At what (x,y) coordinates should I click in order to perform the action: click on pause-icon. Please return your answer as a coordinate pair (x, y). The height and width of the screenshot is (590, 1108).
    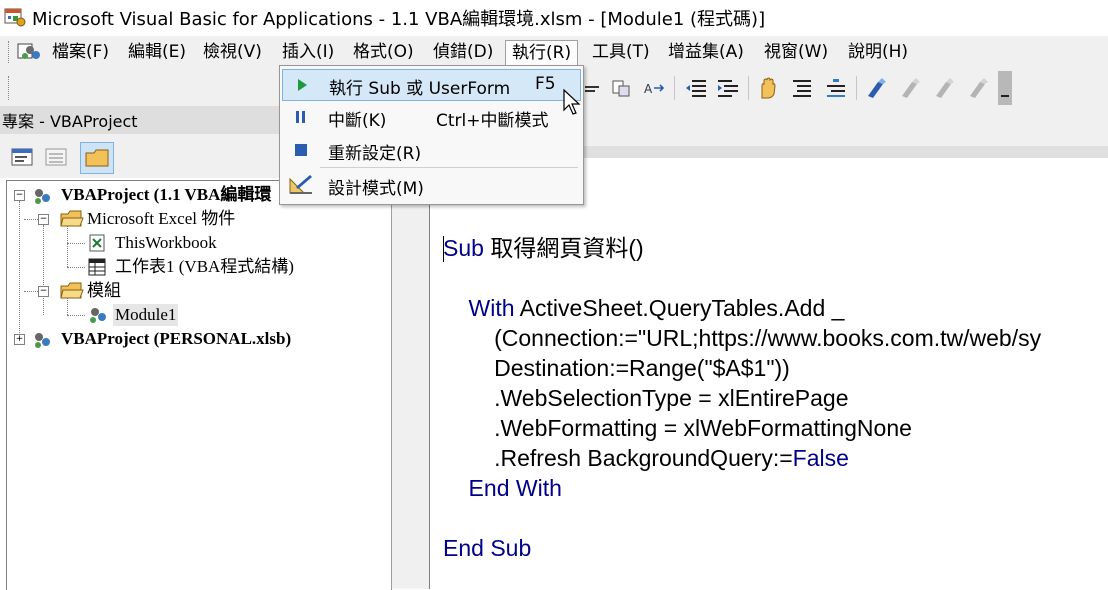
    Looking at the image, I should click on (300, 117).